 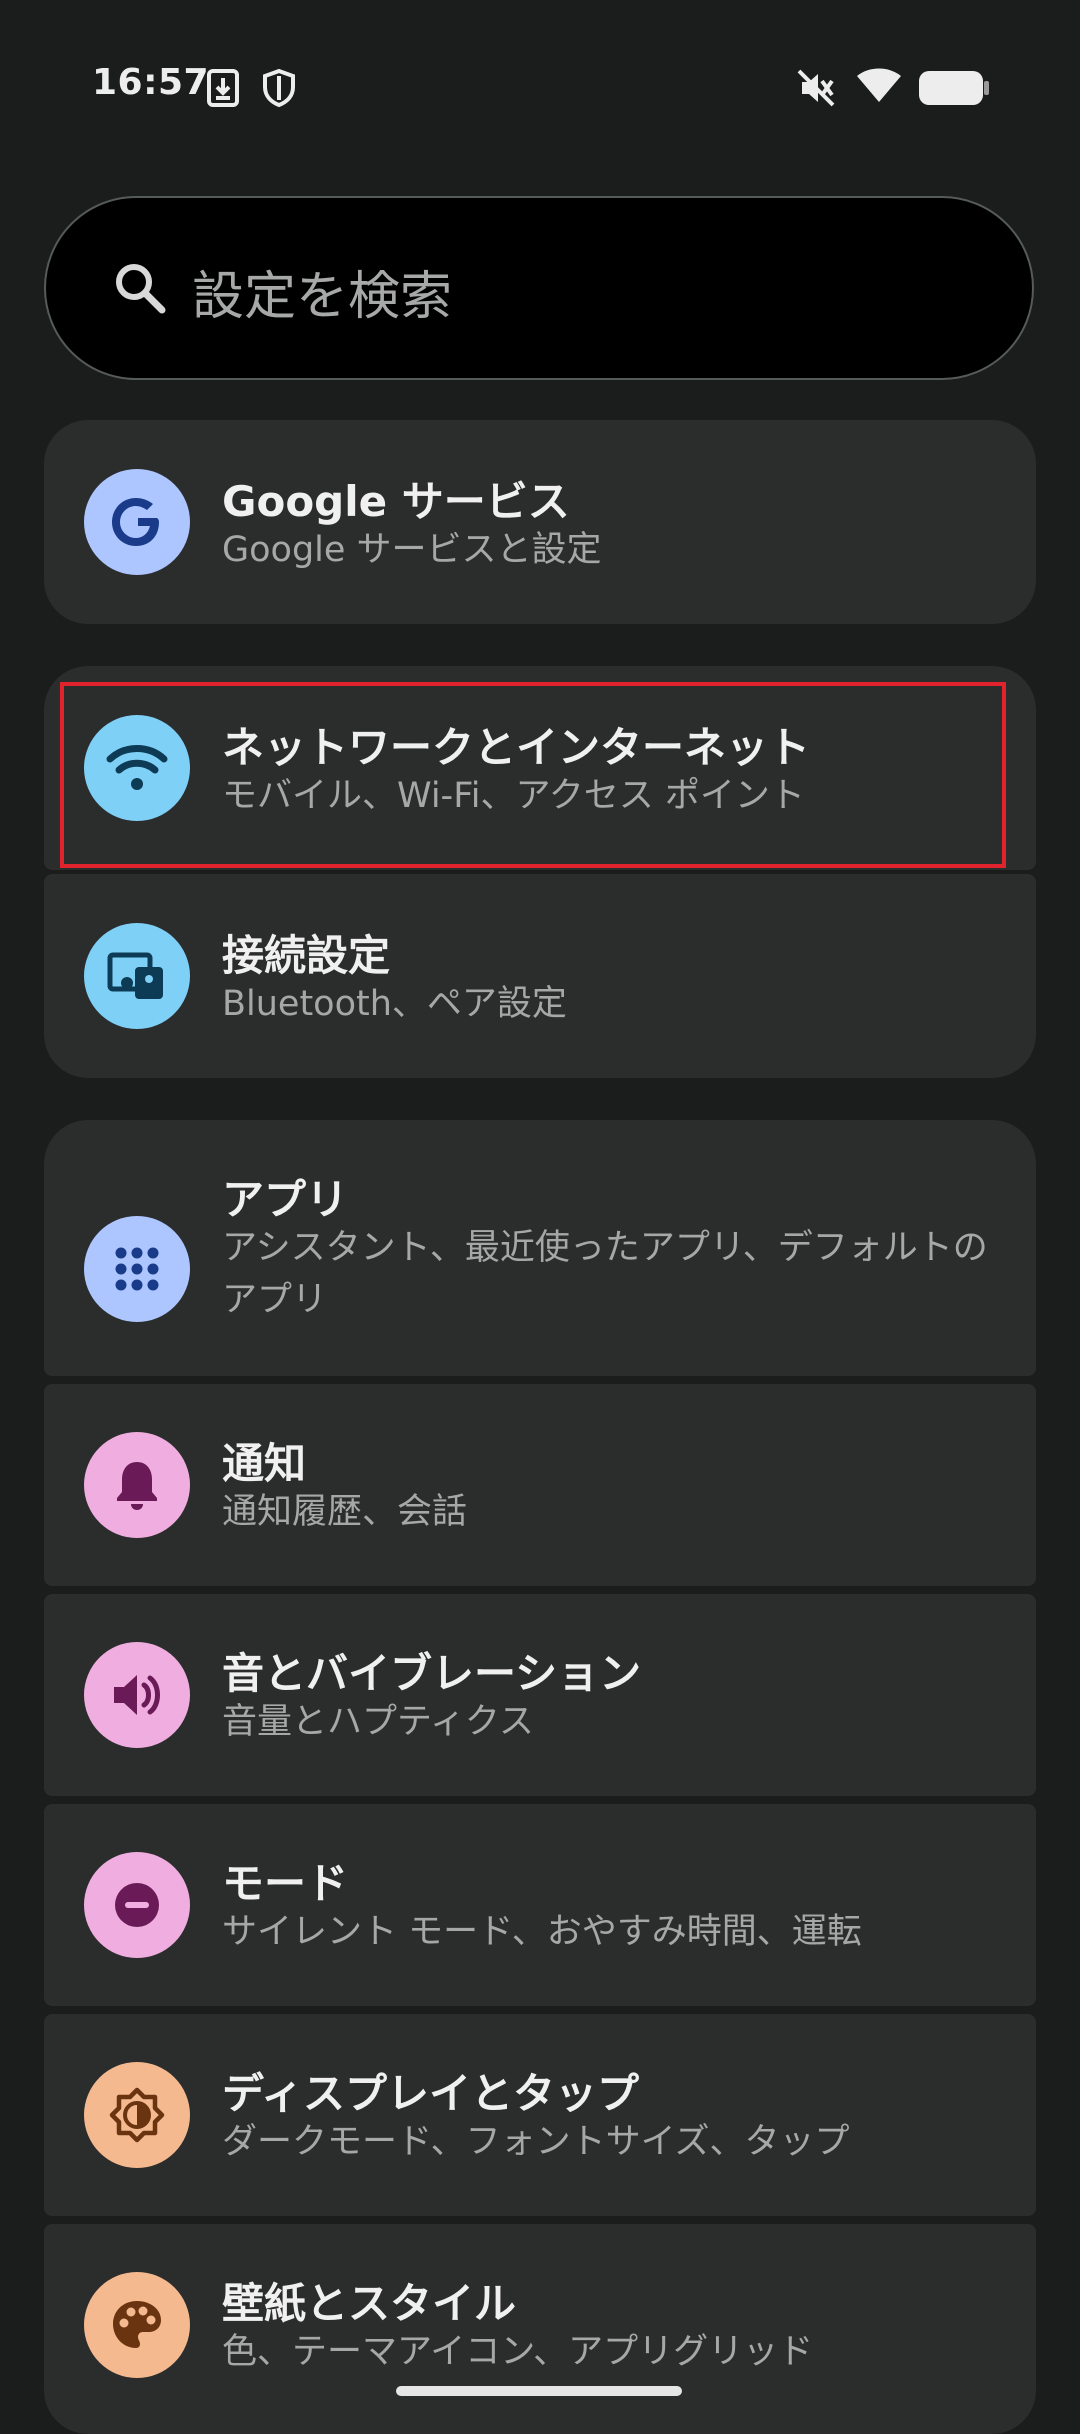 What do you see at coordinates (540, 976) in the screenshot?
I see `settings-item-connected-devices: 接続設定 Bluetooth、ペア設定` at bounding box center [540, 976].